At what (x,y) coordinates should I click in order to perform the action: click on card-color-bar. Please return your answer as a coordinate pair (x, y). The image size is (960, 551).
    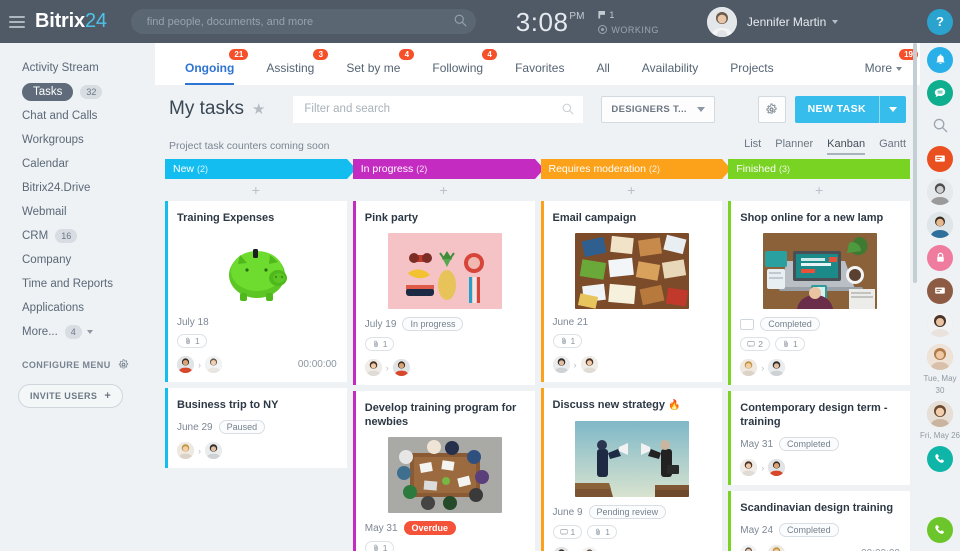
    Looking at the image, I should click on (542, 291).